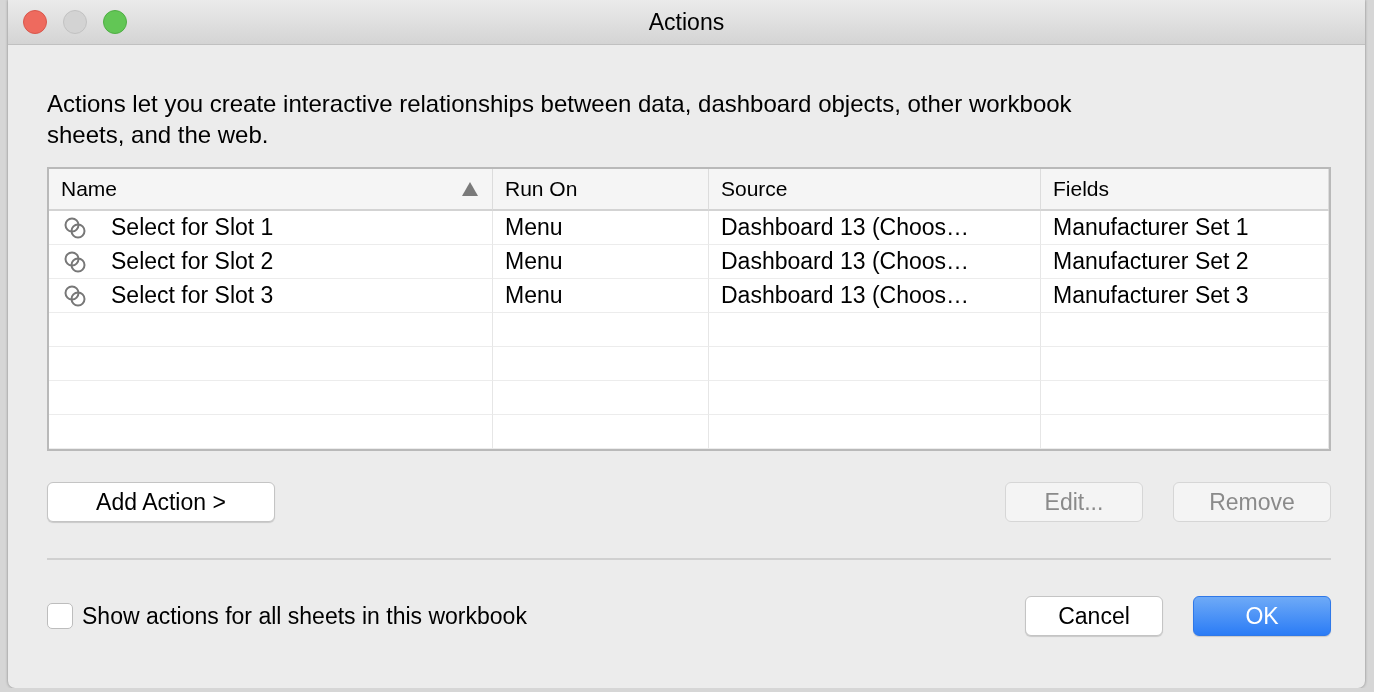 This screenshot has height=692, width=1374. Describe the element at coordinates (560, 119) in the screenshot. I see `description-text: Actions let you create interactive relationships between data, dashboard objects, other workbook sheets, and the web.` at that location.